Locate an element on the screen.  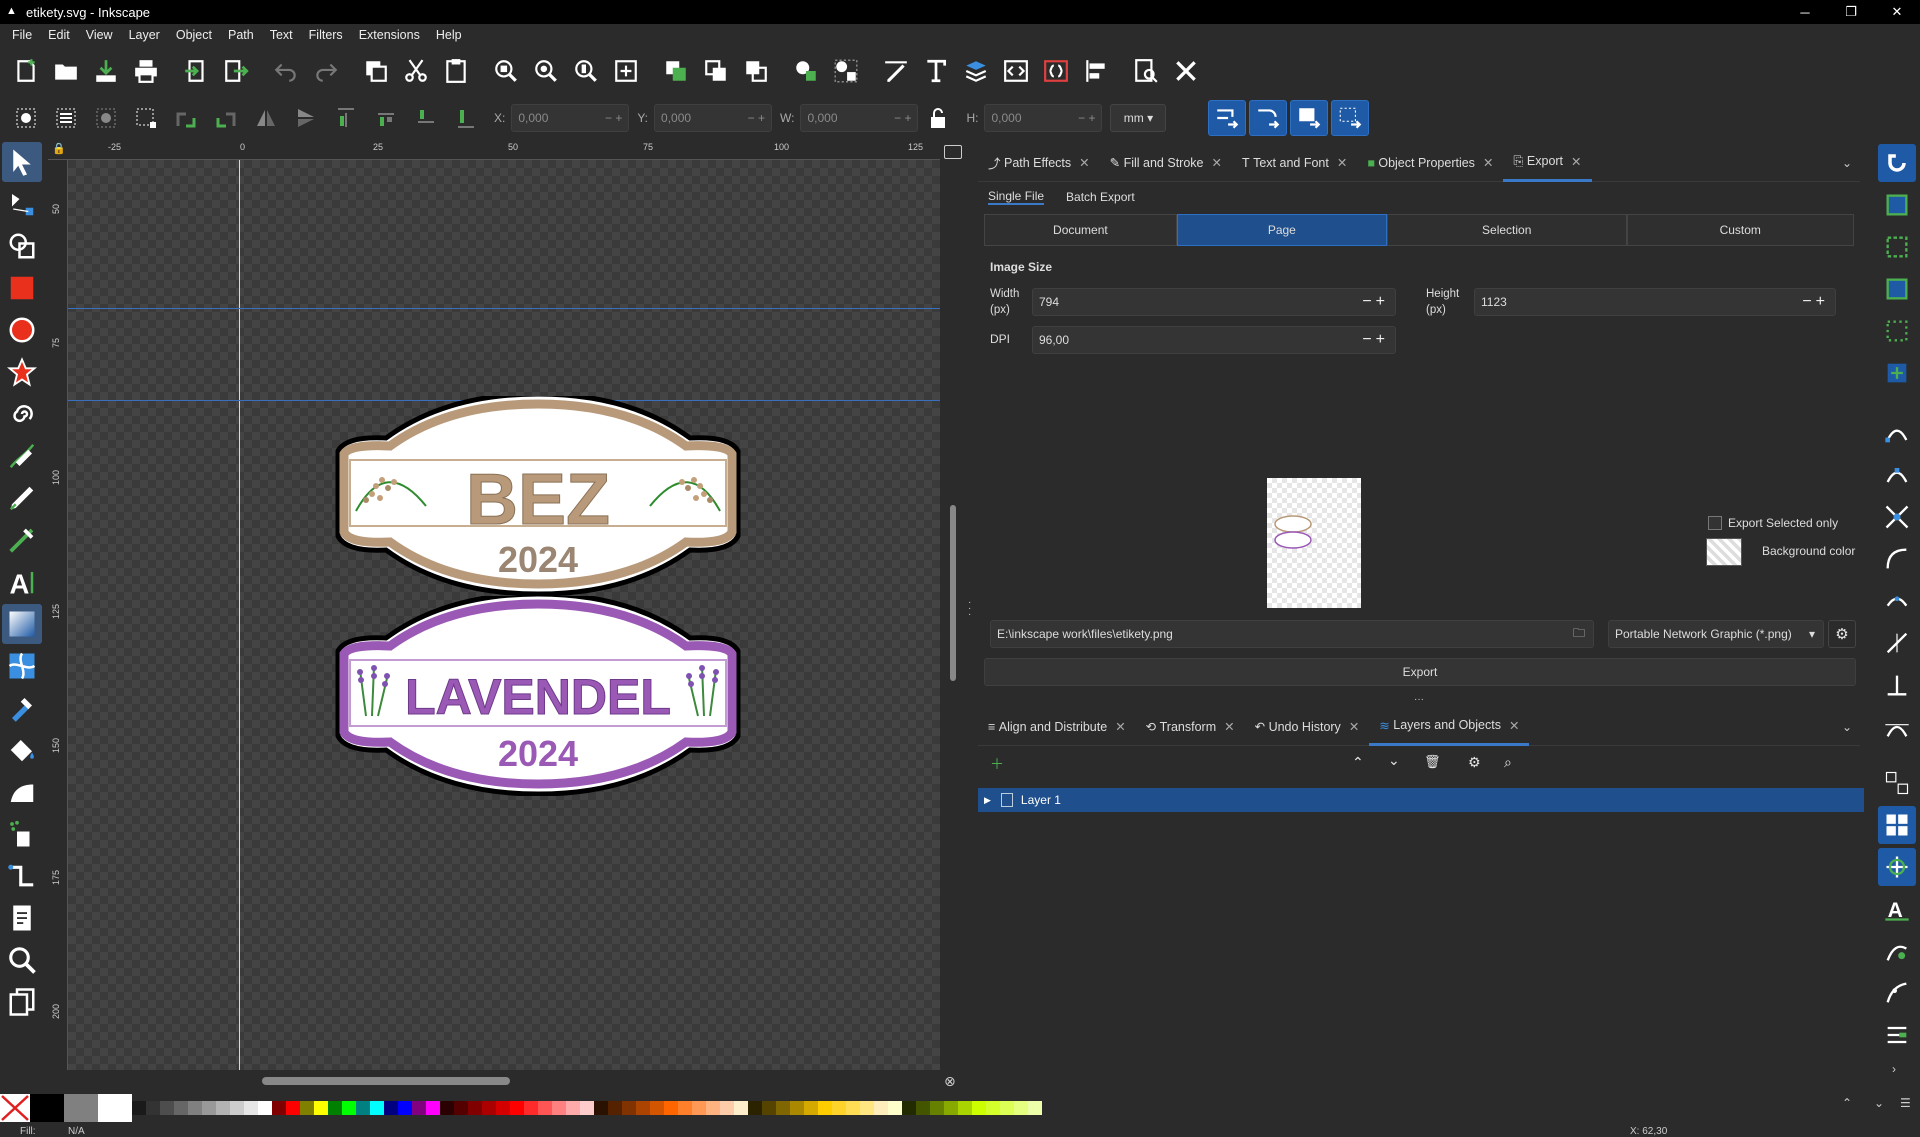
snap-cusp-nodes is located at coordinates (1897, 559).